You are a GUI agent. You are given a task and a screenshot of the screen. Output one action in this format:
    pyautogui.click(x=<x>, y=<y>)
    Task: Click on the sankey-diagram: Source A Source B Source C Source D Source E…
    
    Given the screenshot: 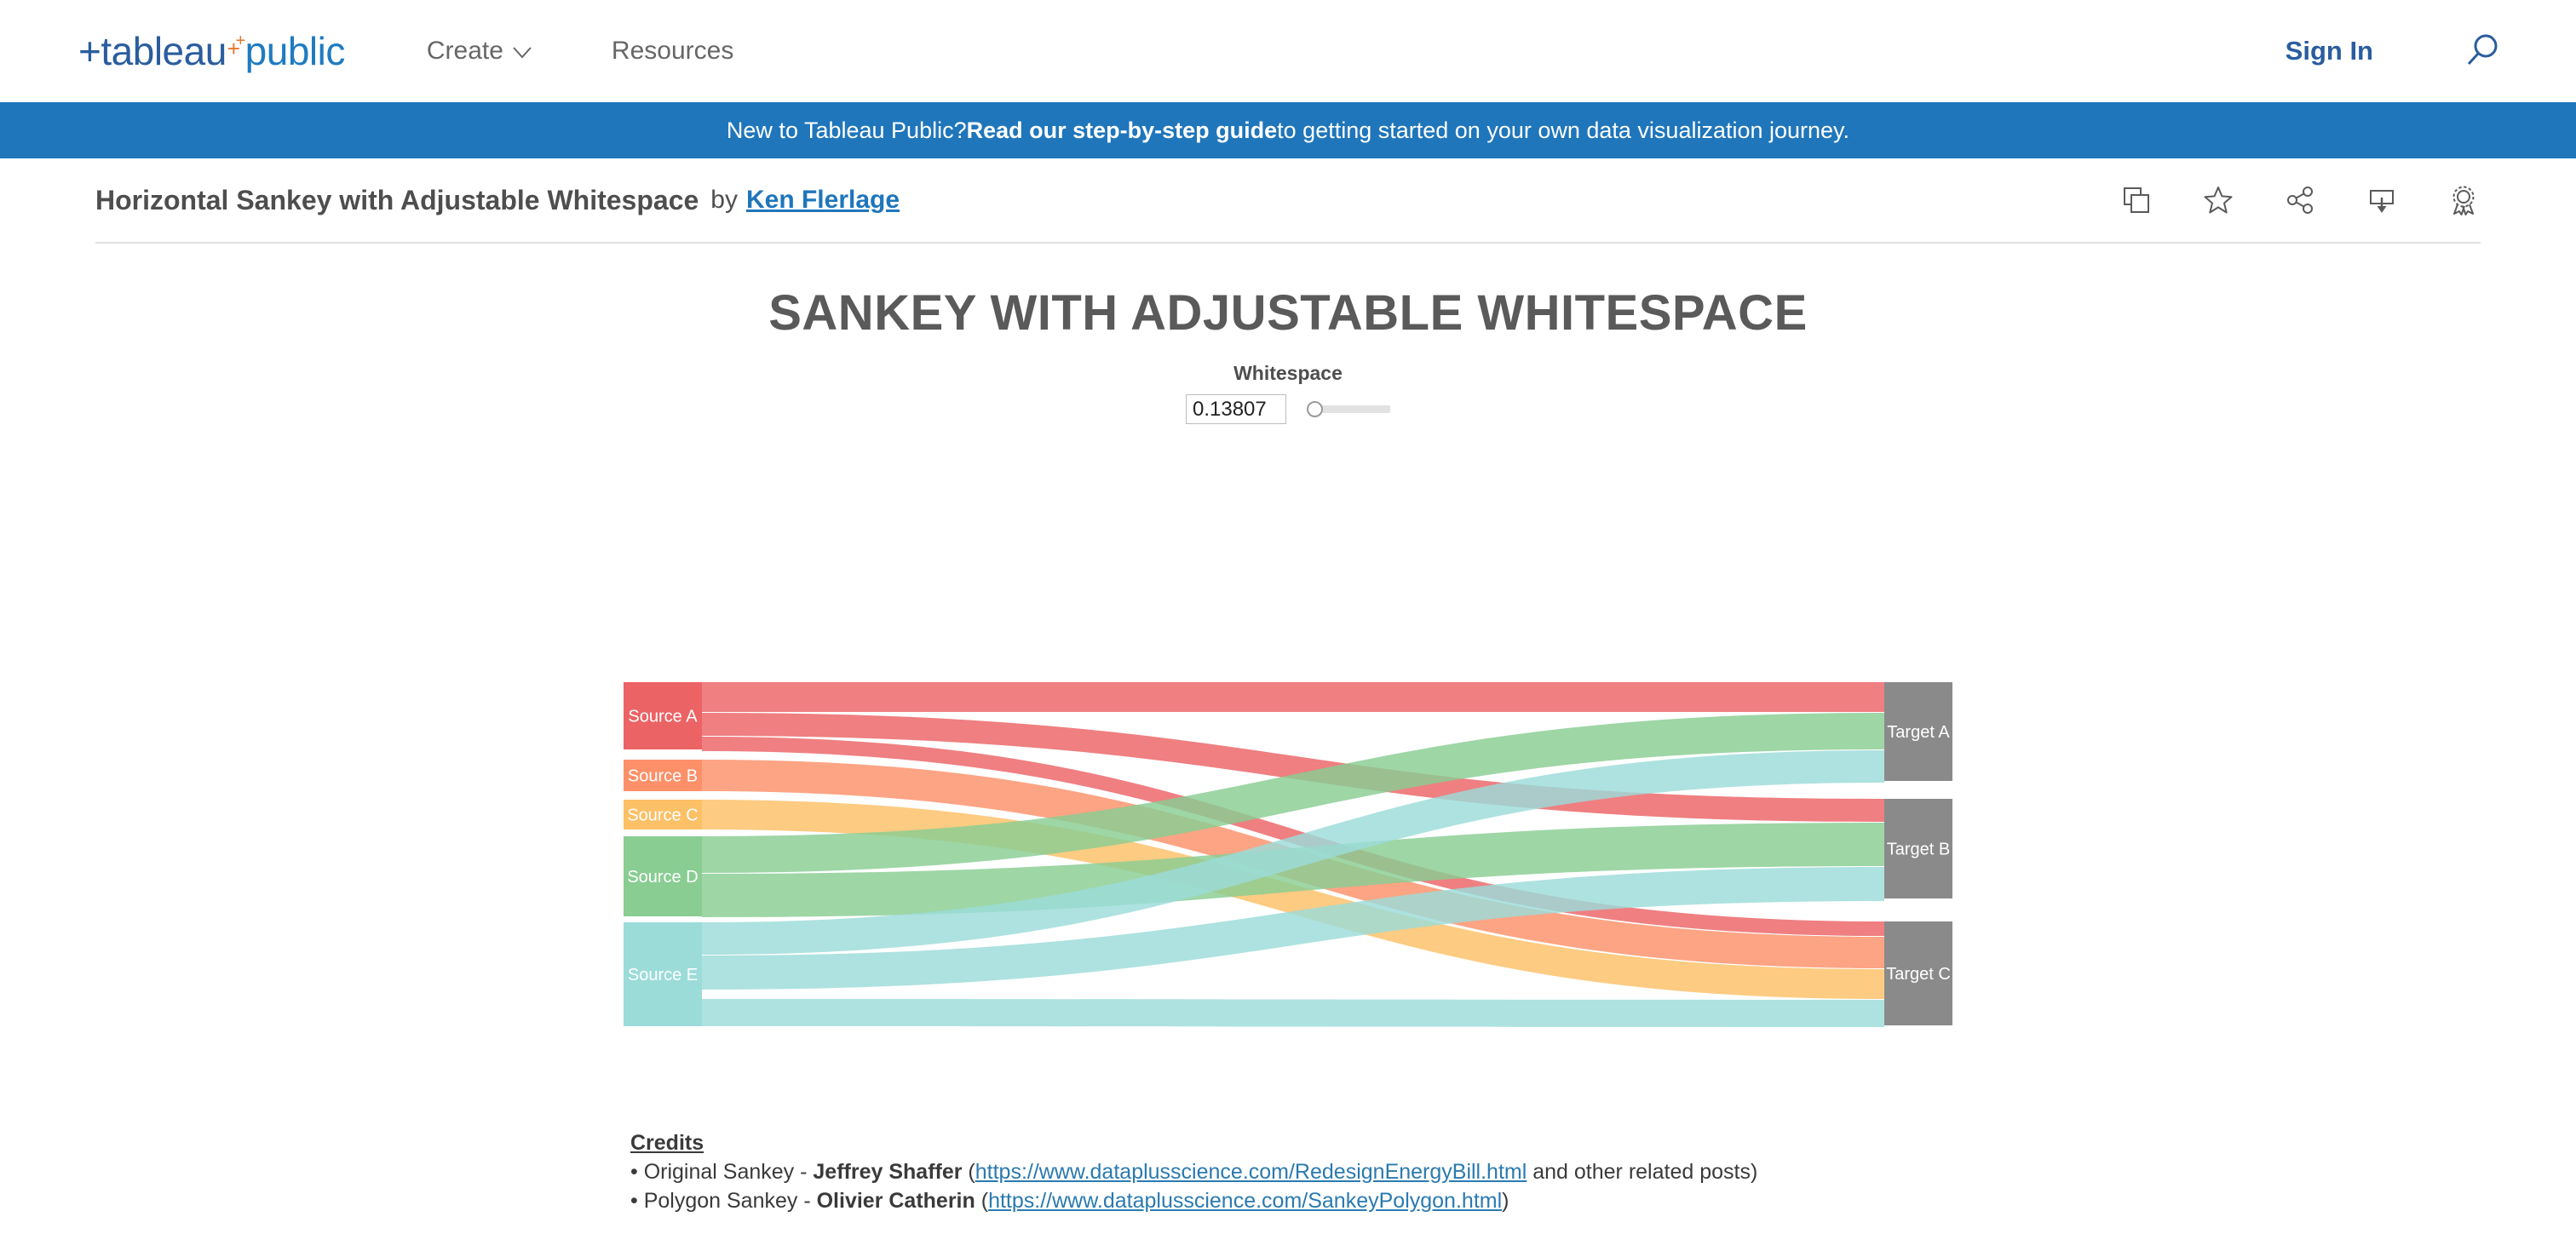 What is the action you would take?
    pyautogui.click(x=1288, y=854)
    